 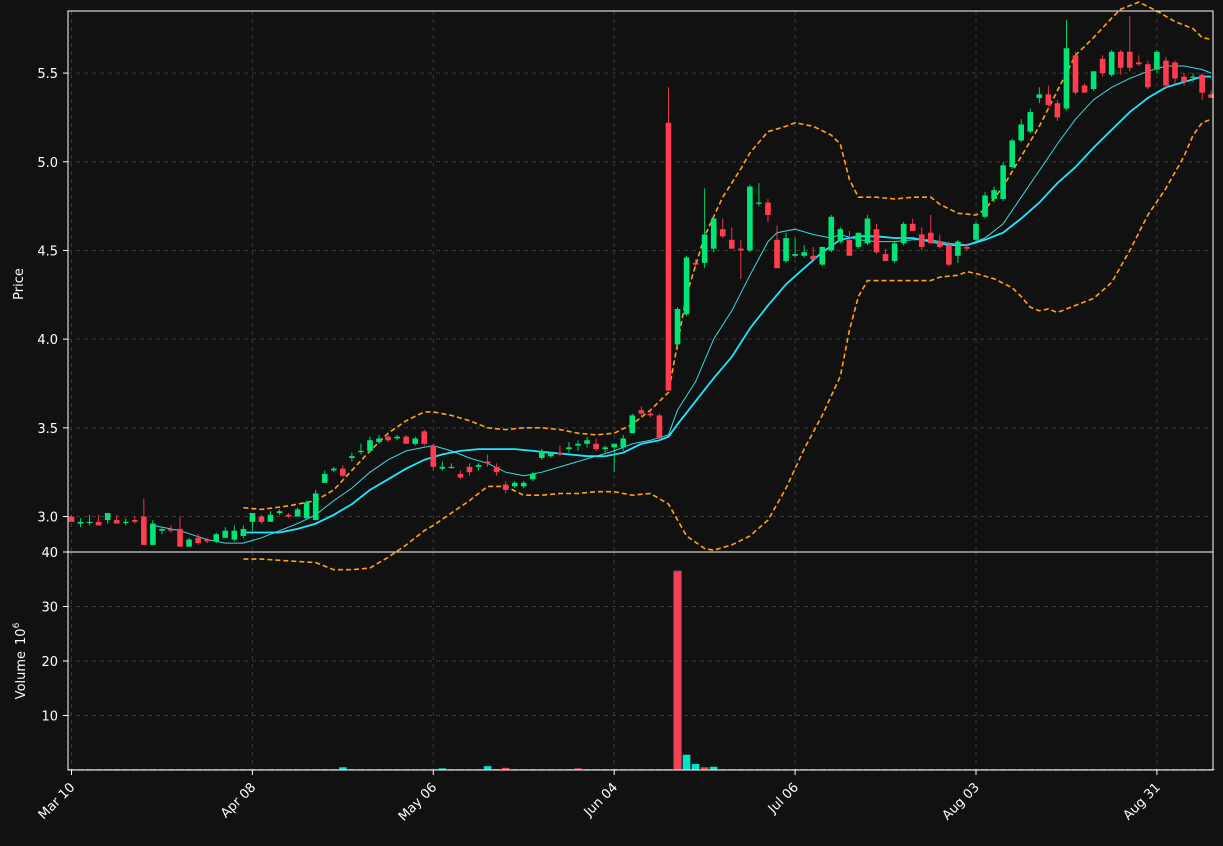 What do you see at coordinates (47, 340) in the screenshot?
I see `price-tick-label: 4.0` at bounding box center [47, 340].